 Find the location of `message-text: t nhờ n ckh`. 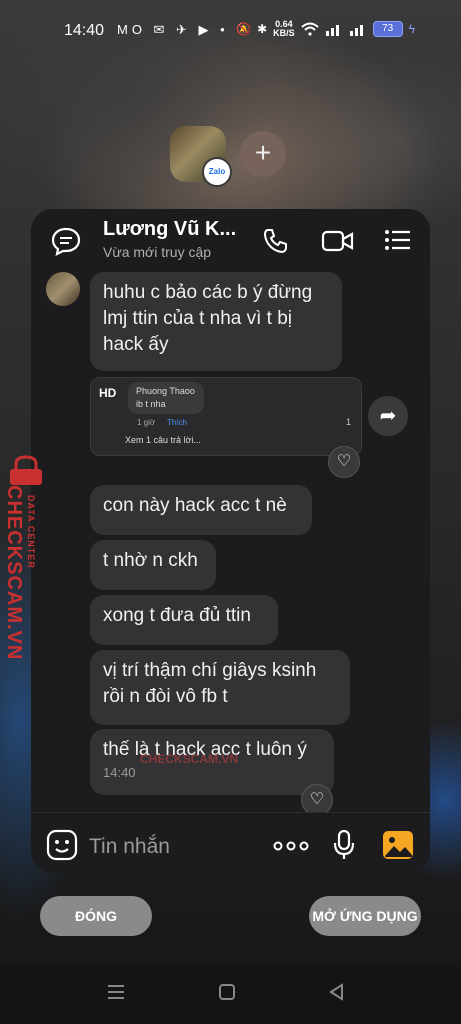

message-text: t nhờ n ckh is located at coordinates (150, 560).